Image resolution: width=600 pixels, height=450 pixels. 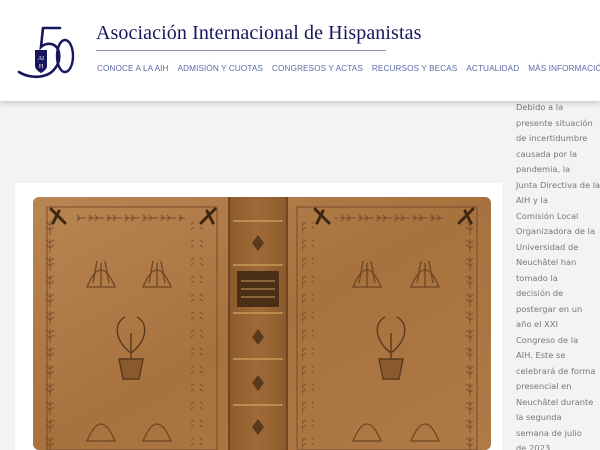 I want to click on announcement-line: año el XXI, so click(x=537, y=324).